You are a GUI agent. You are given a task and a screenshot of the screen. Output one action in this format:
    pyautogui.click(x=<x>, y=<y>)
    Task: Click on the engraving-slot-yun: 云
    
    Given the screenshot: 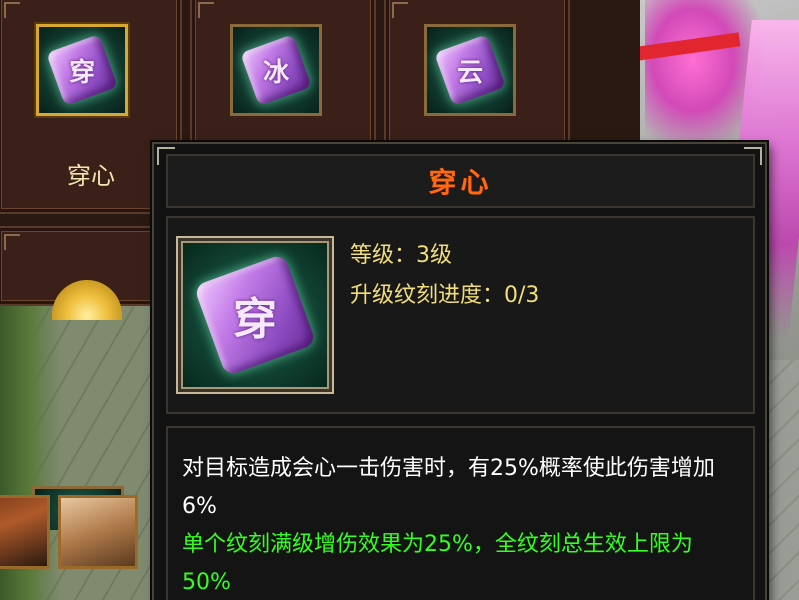 What is the action you would take?
    pyautogui.click(x=470, y=70)
    